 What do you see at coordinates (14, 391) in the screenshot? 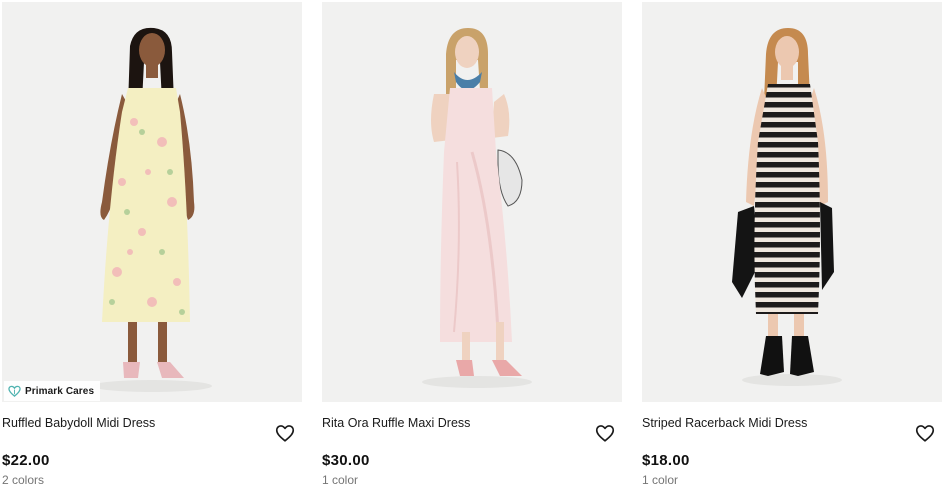
I see `heart-leaf-icon` at bounding box center [14, 391].